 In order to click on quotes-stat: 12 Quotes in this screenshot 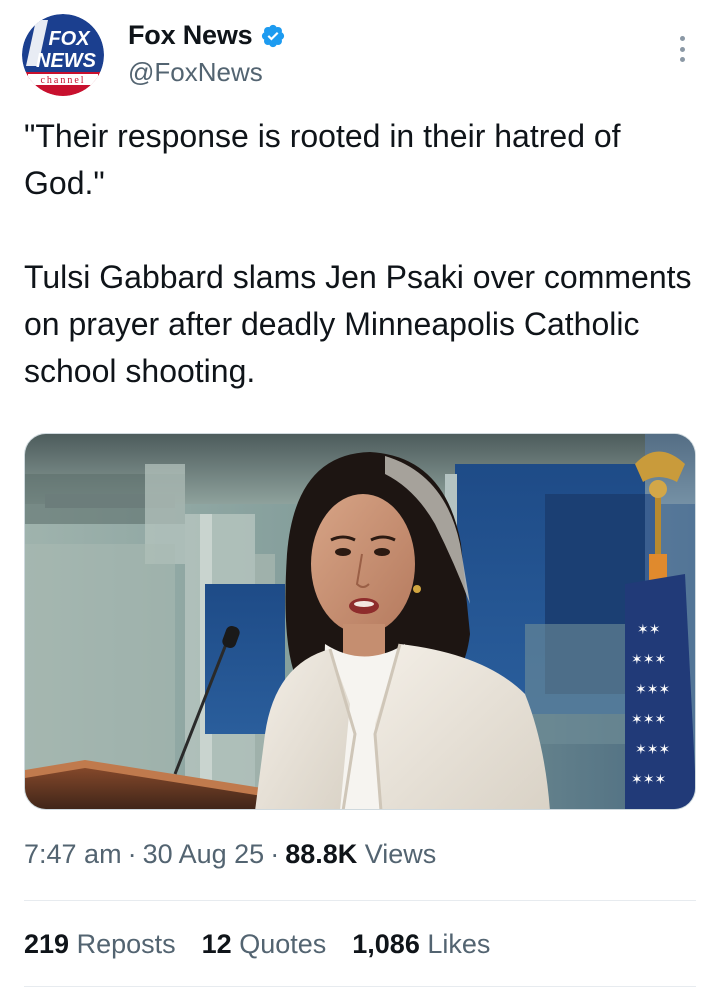, I will do `click(264, 944)`.